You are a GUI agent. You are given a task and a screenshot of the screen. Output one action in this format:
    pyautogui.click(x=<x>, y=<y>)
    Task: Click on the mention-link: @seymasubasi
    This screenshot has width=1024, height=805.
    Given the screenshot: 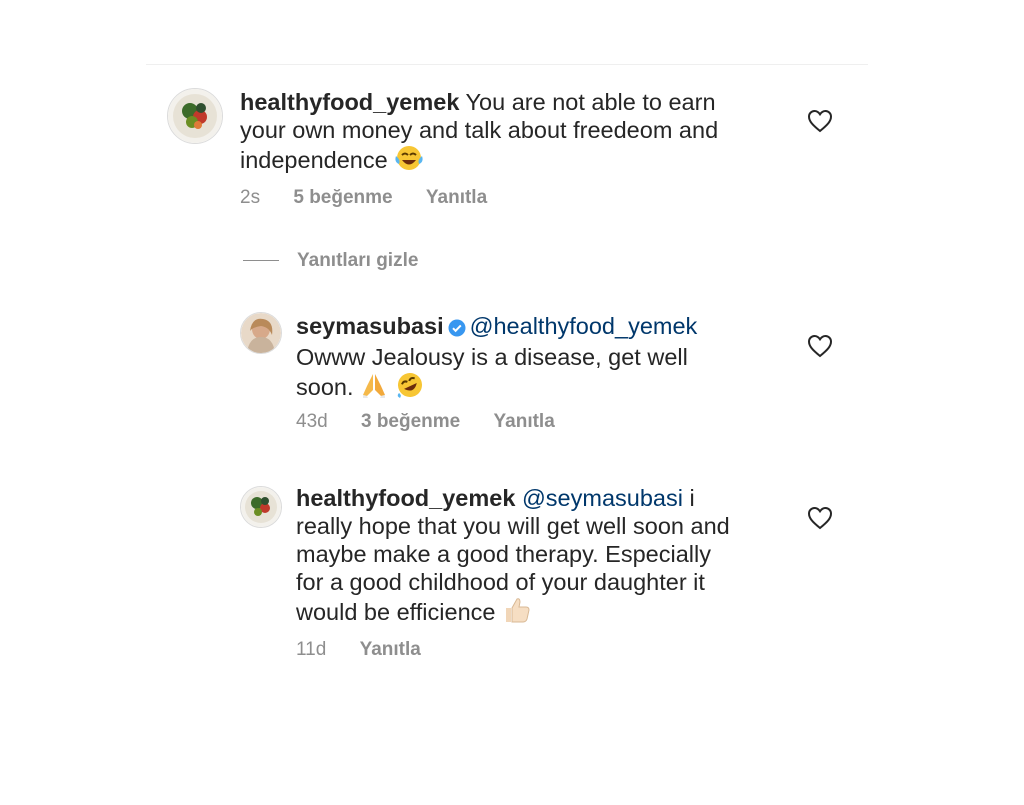 What is the action you would take?
    pyautogui.click(x=602, y=498)
    